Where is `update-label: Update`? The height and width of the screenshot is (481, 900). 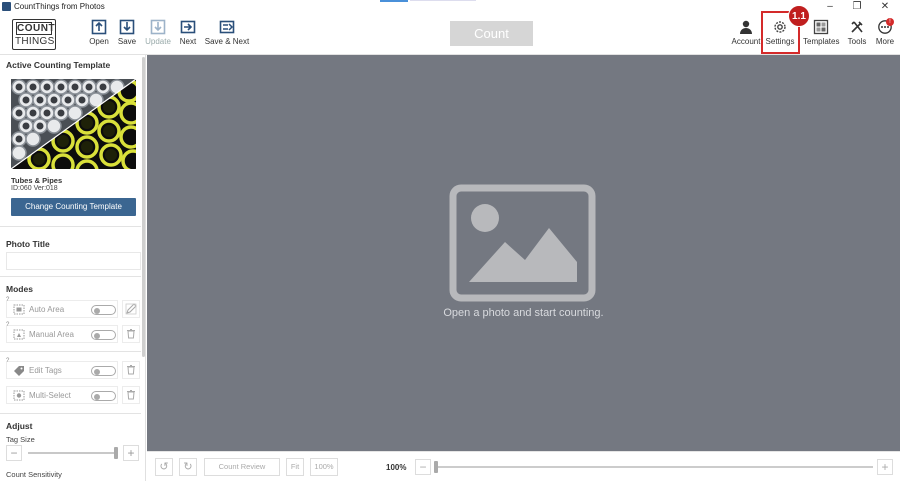 update-label: Update is located at coordinates (158, 41).